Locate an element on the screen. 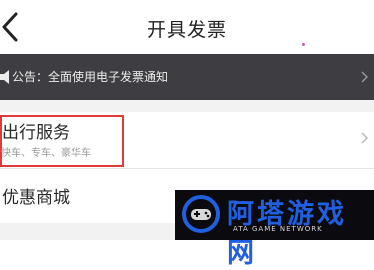  item-title: 优惠商城 is located at coordinates (36, 198).